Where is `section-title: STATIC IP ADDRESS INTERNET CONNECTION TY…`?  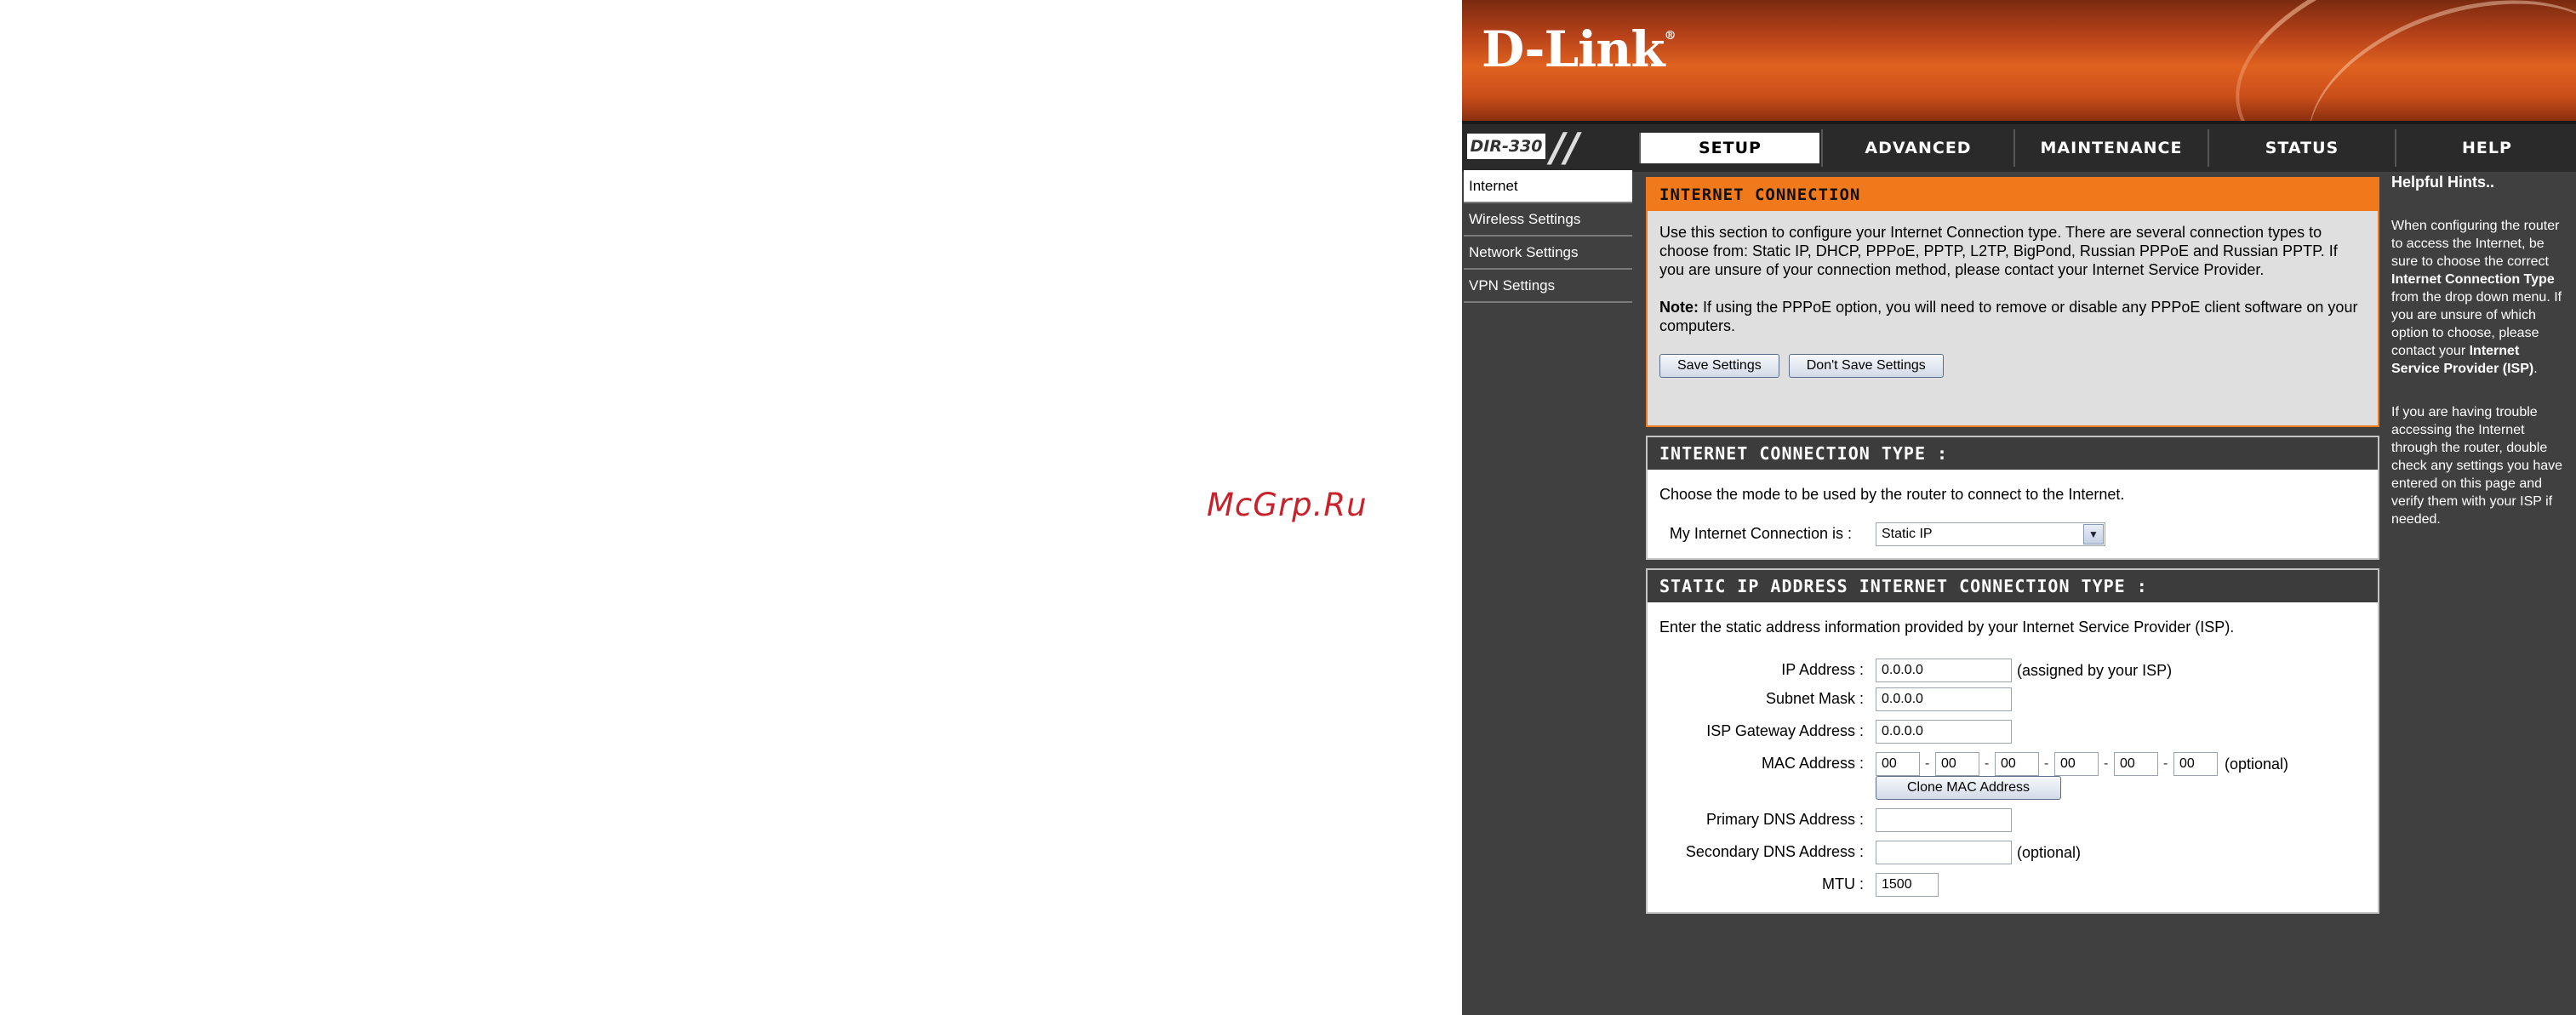 section-title: STATIC IP ADDRESS INTERNET CONNECTION TY… is located at coordinates (2013, 586).